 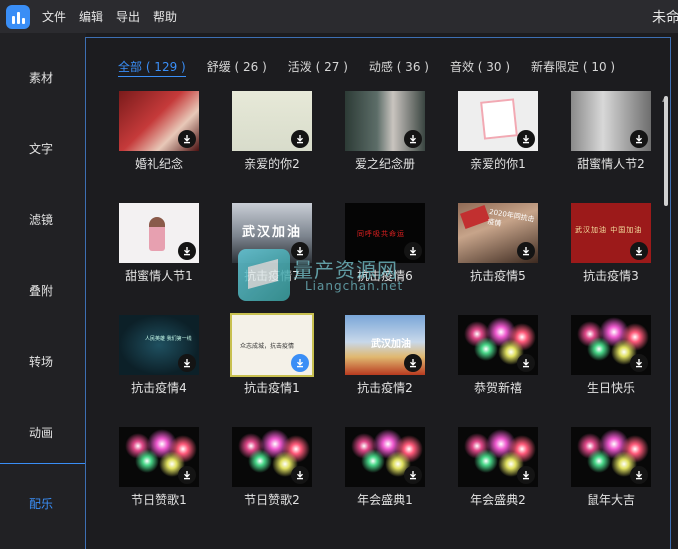 I want to click on template-item: 甜蜜情人节1, so click(x=159, y=243).